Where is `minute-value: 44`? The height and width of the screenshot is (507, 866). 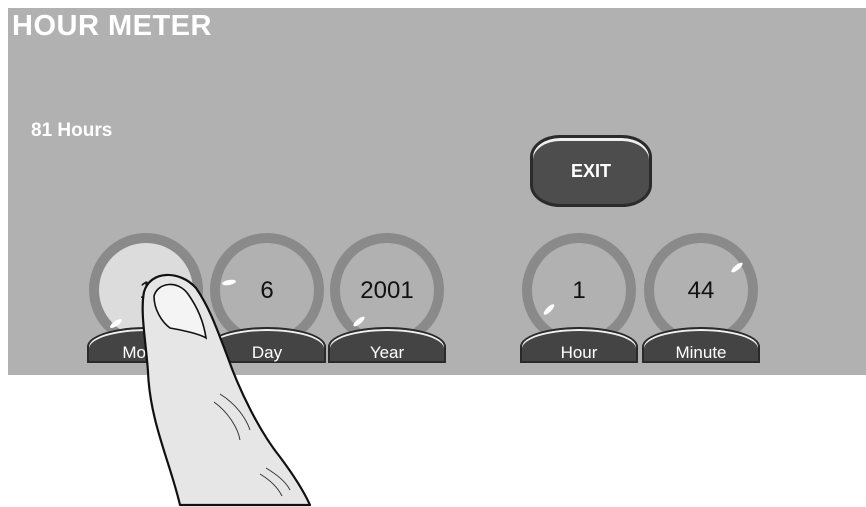
minute-value: 44 is located at coordinates (701, 290).